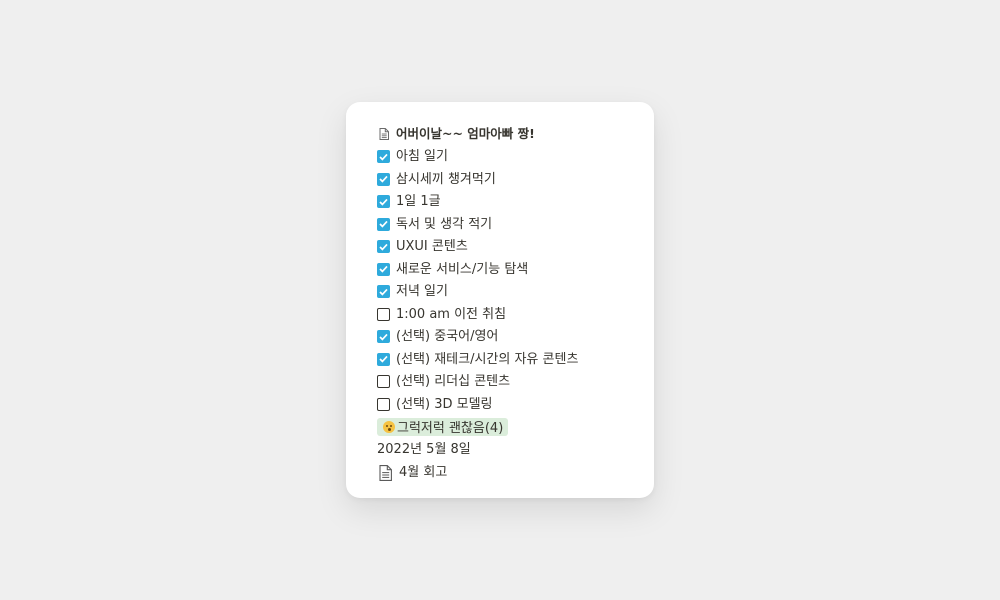  Describe the element at coordinates (515, 247) in the screenshot. I see `checklist-item: UXUI 콘텐츠` at that location.